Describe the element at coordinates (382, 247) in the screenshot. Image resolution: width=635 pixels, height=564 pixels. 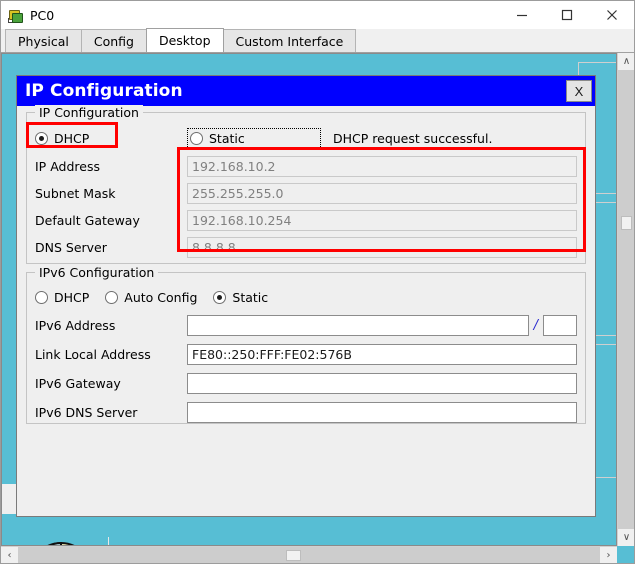
I see `dns-server-input: 8.8.8.8` at that location.